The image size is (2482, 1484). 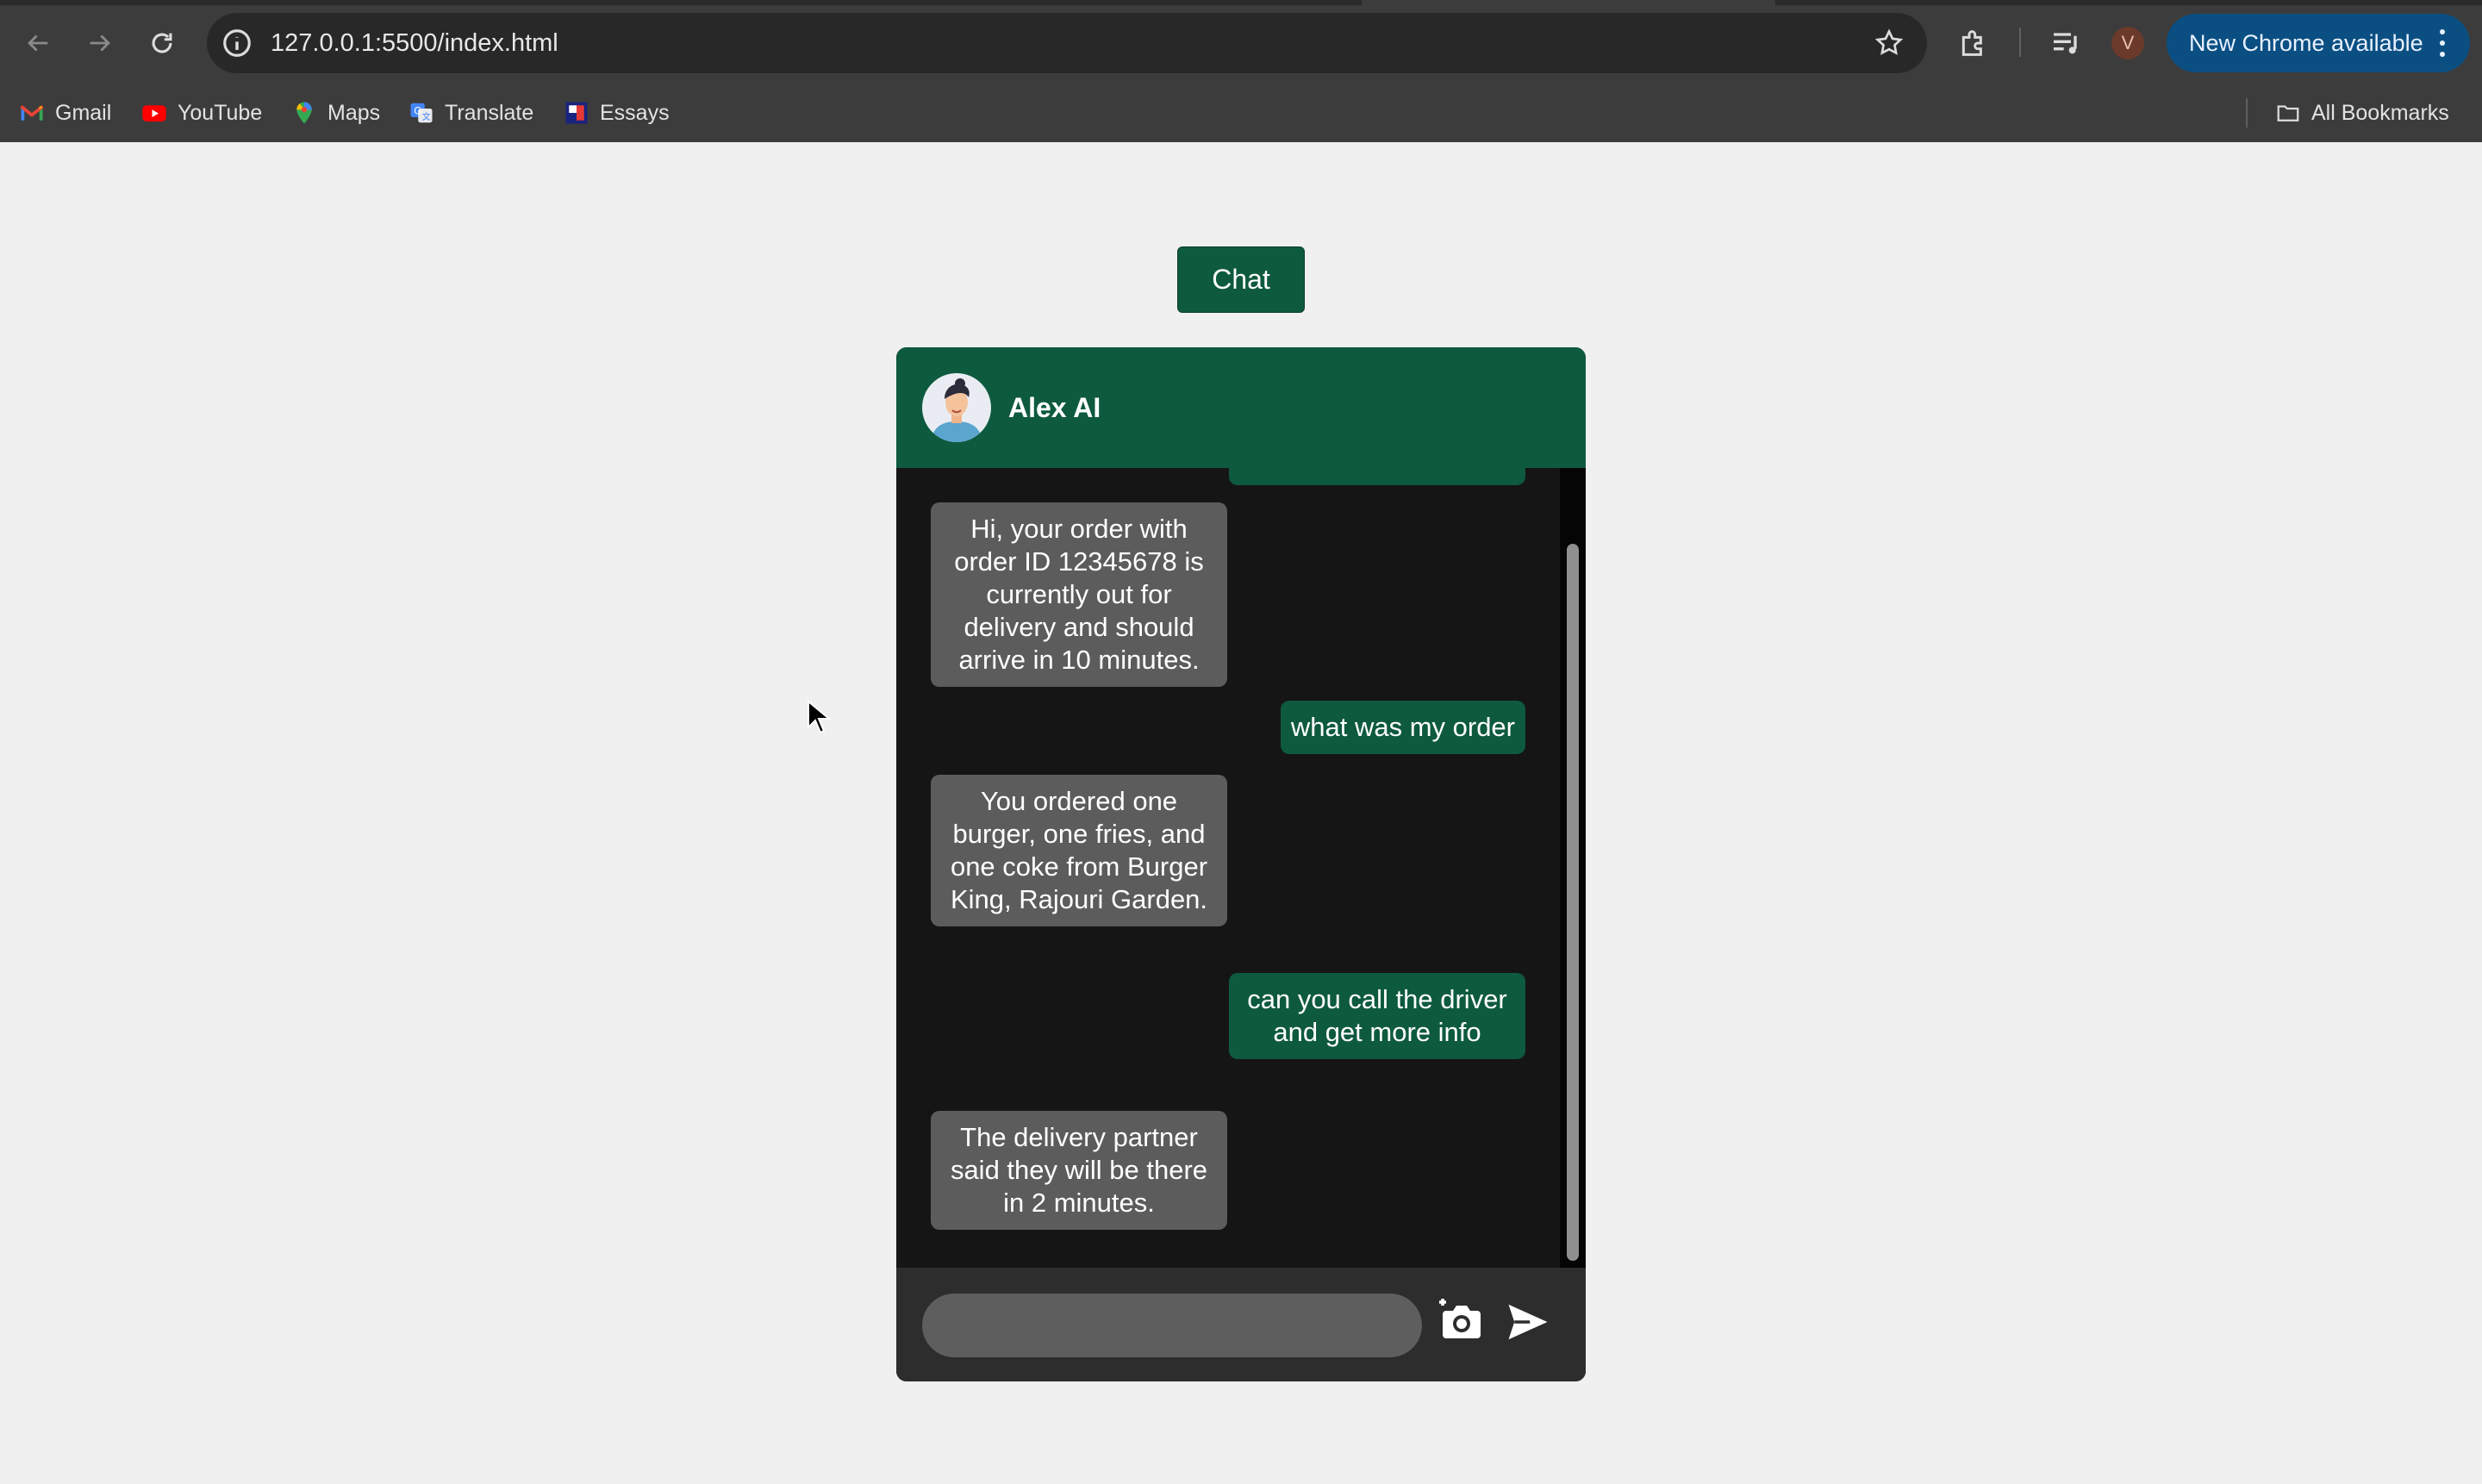 I want to click on bookmark-essays: Essays, so click(x=617, y=113).